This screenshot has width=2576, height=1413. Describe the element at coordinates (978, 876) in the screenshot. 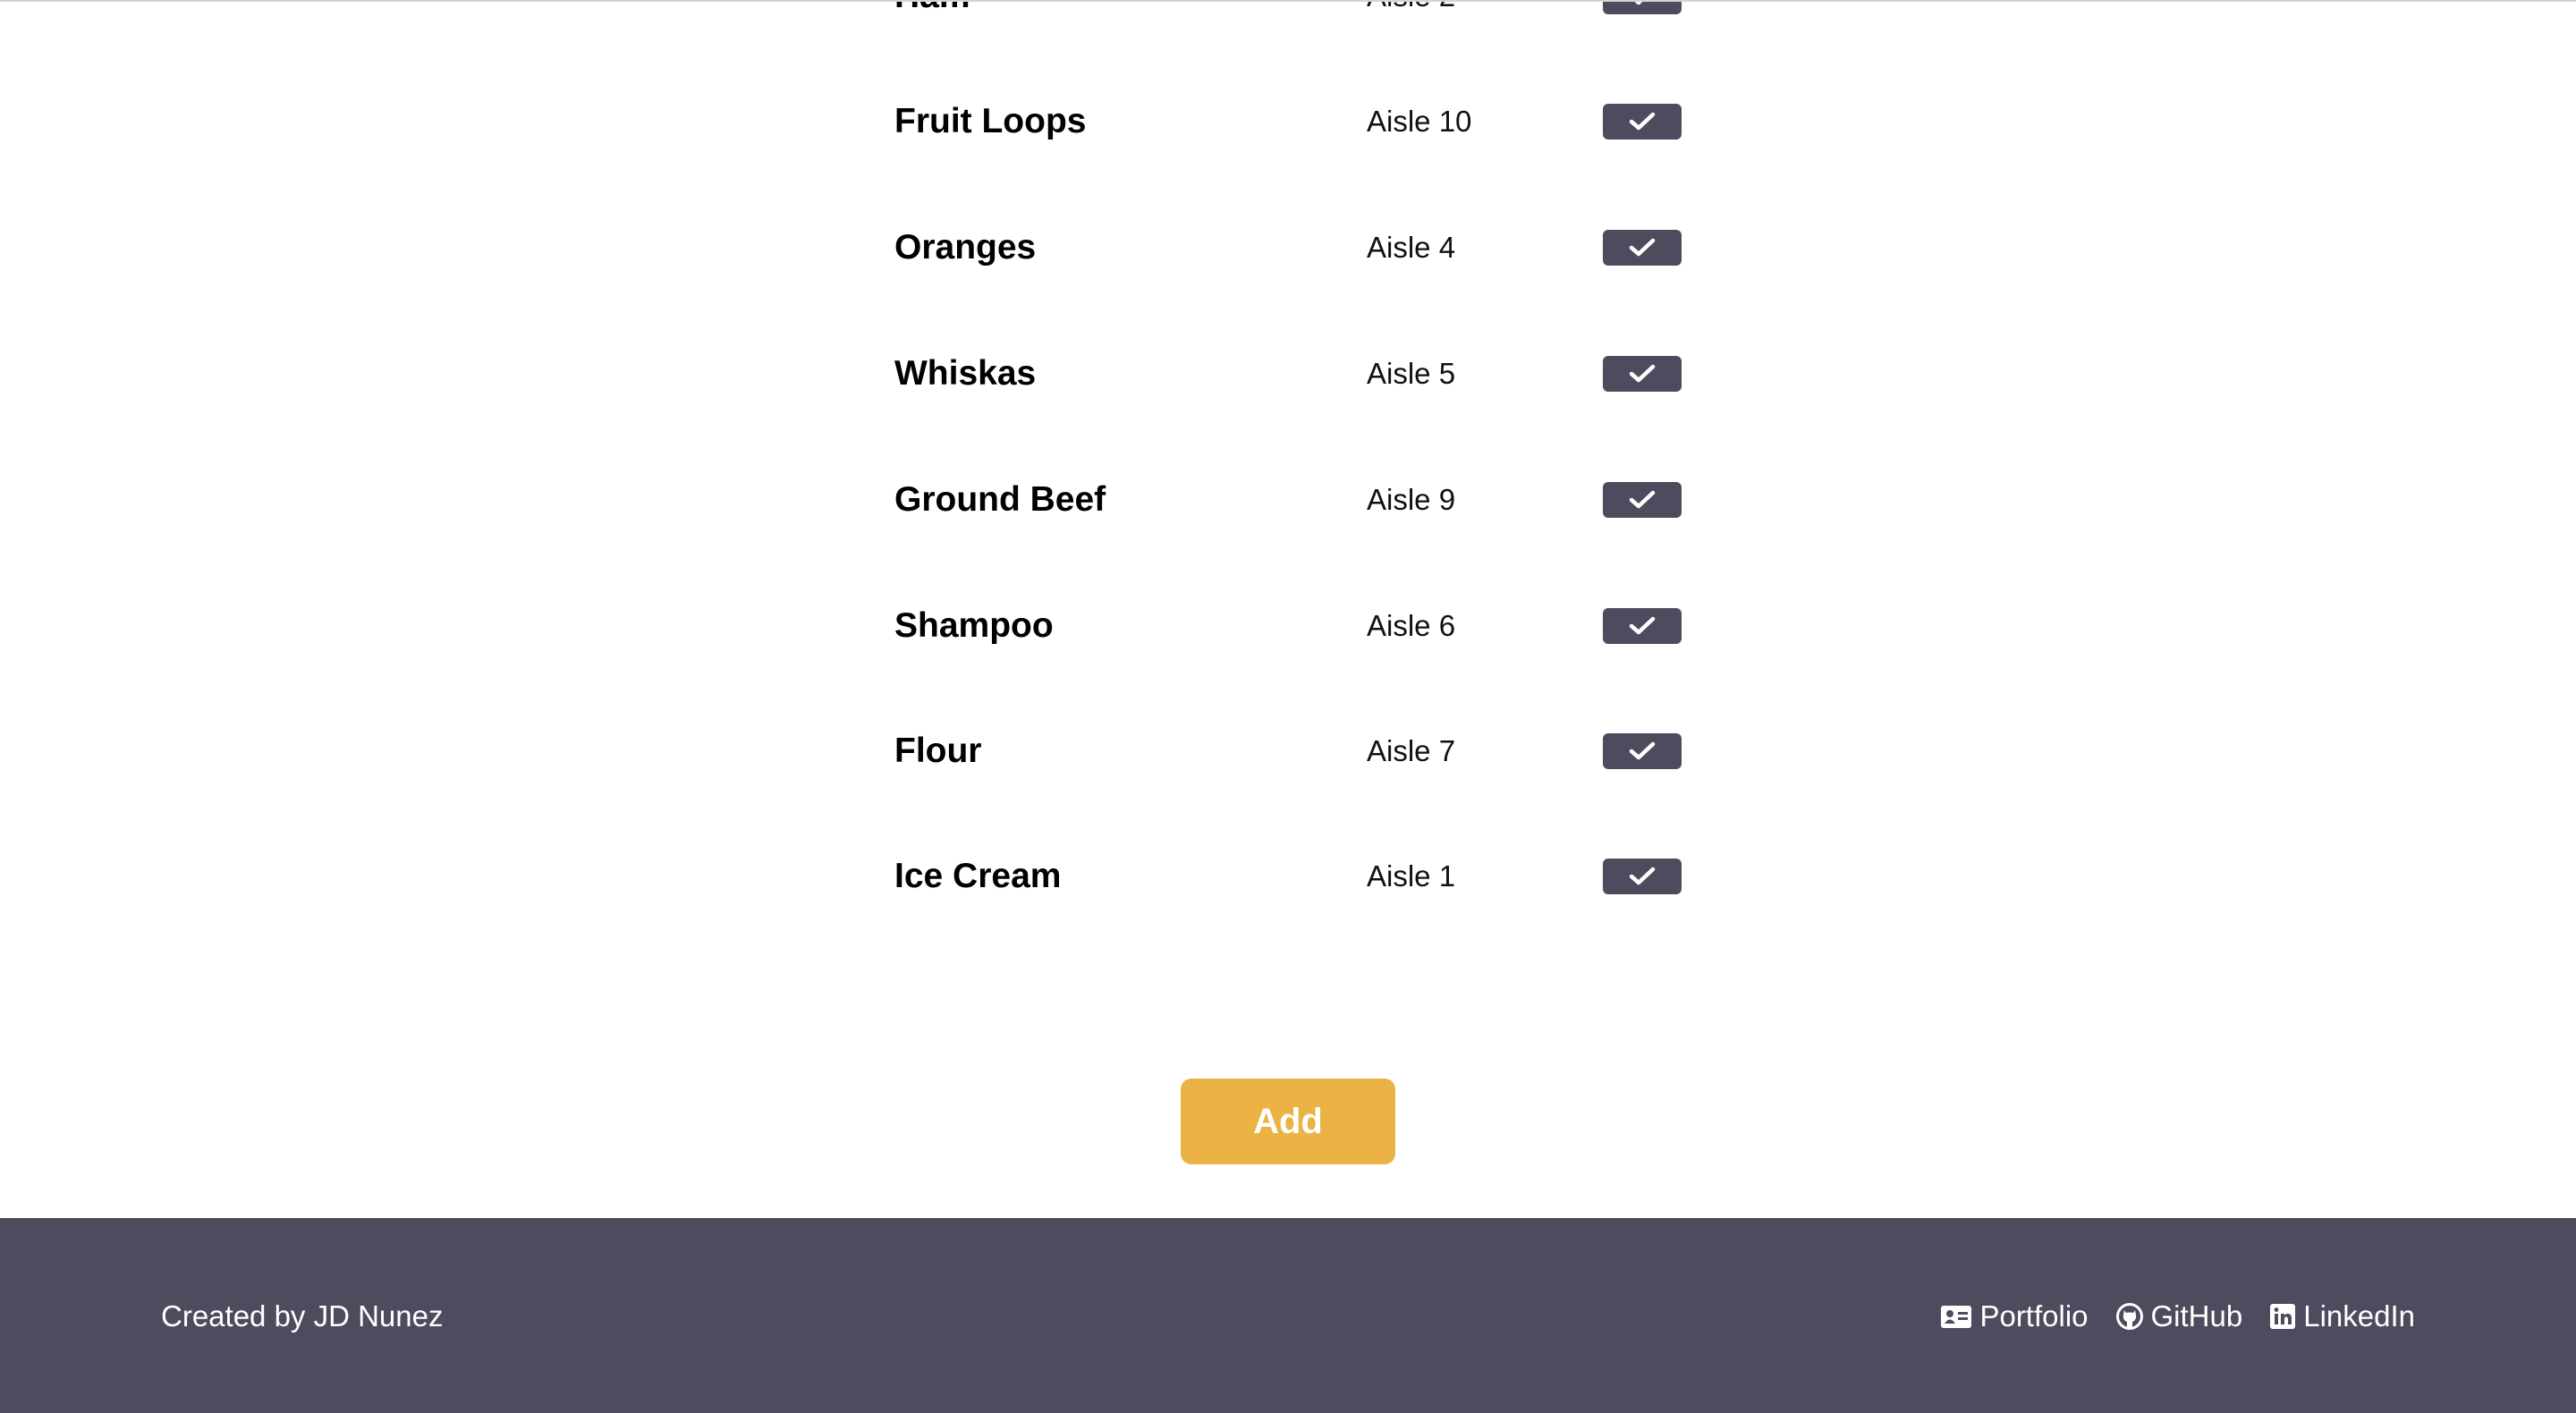

I see `item-name: Ice Cream` at that location.